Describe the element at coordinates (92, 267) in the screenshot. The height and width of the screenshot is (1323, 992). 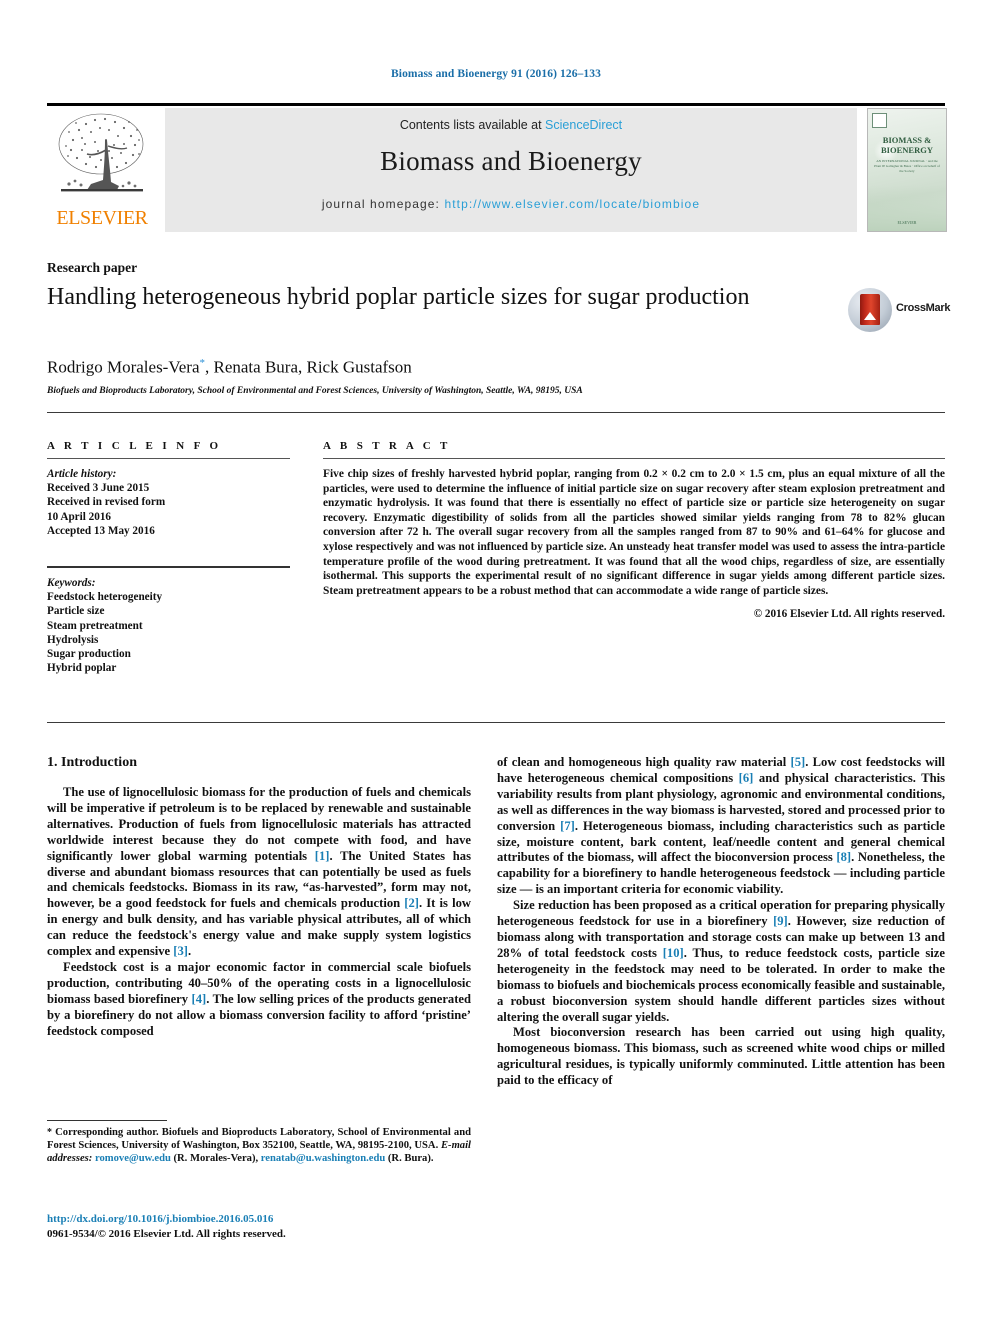
I see `article-type: Research paper` at that location.